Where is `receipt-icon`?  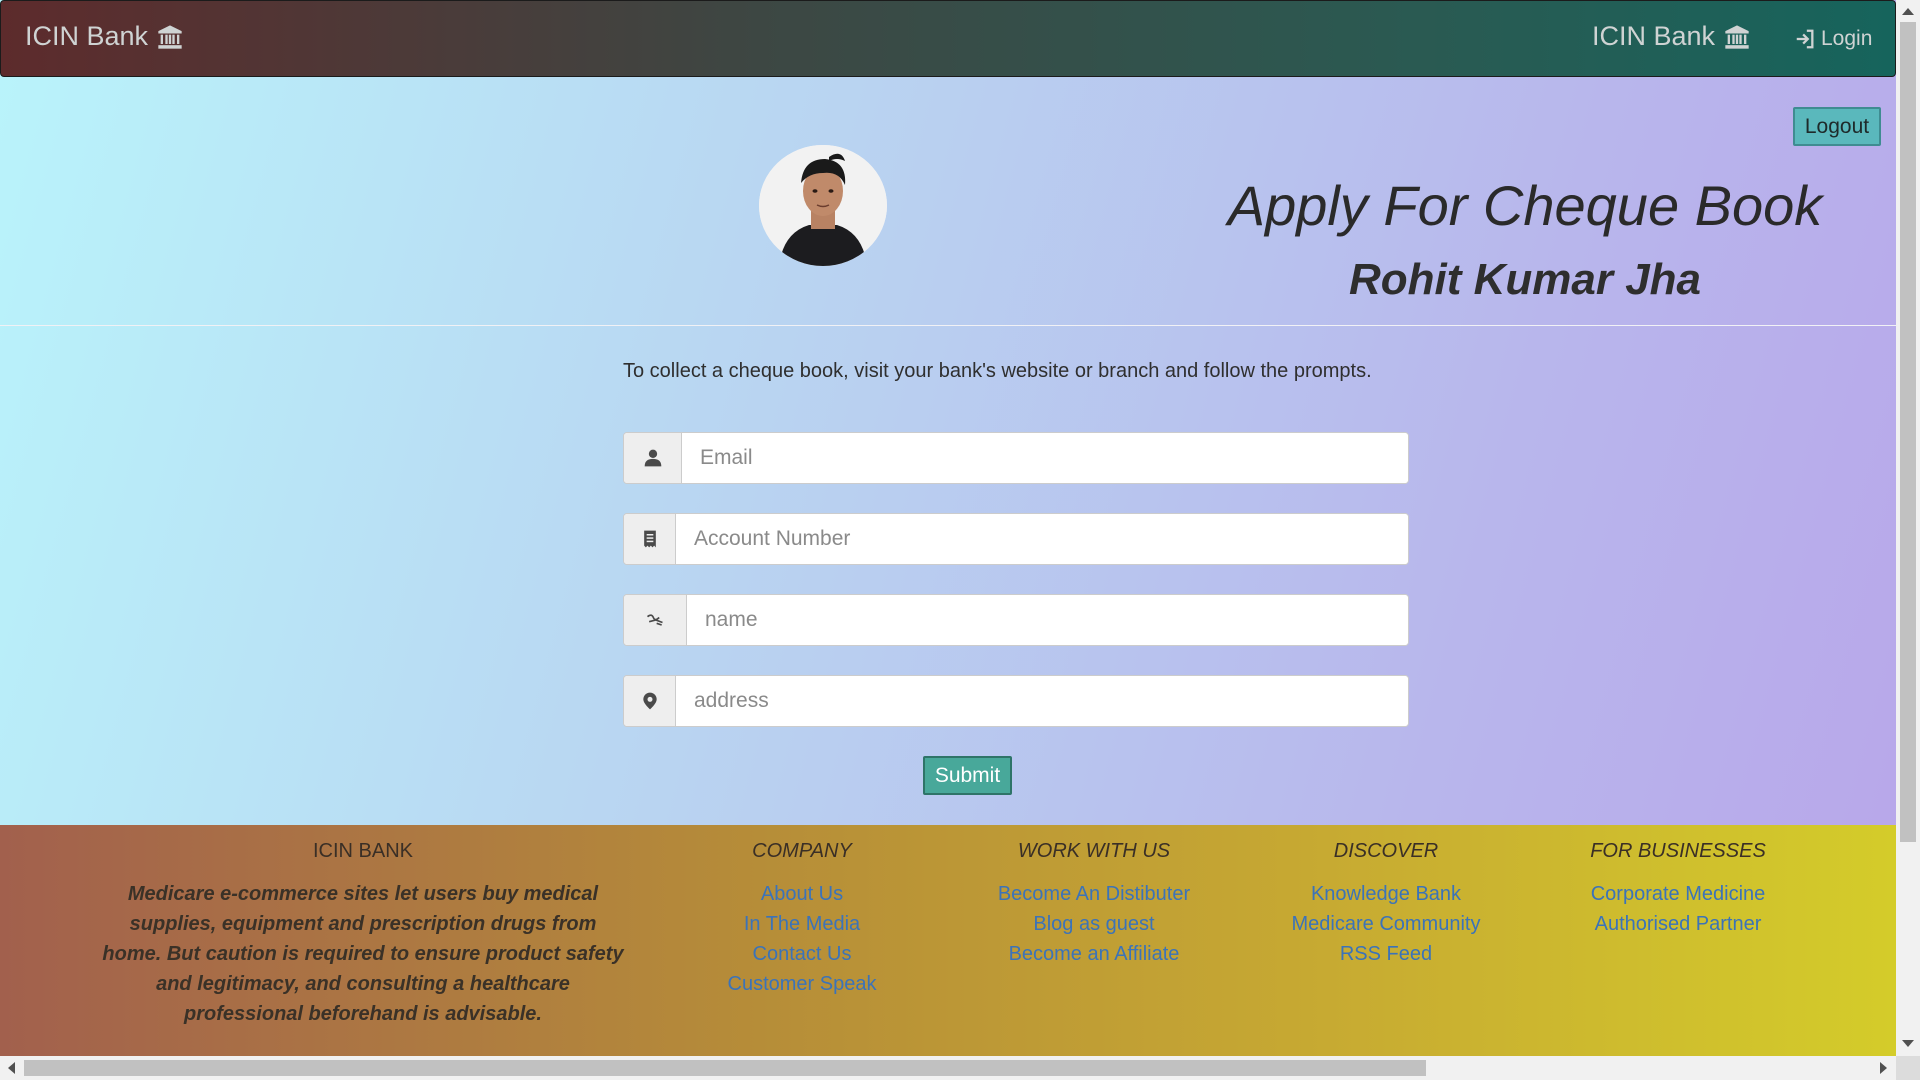 receipt-icon is located at coordinates (649, 539).